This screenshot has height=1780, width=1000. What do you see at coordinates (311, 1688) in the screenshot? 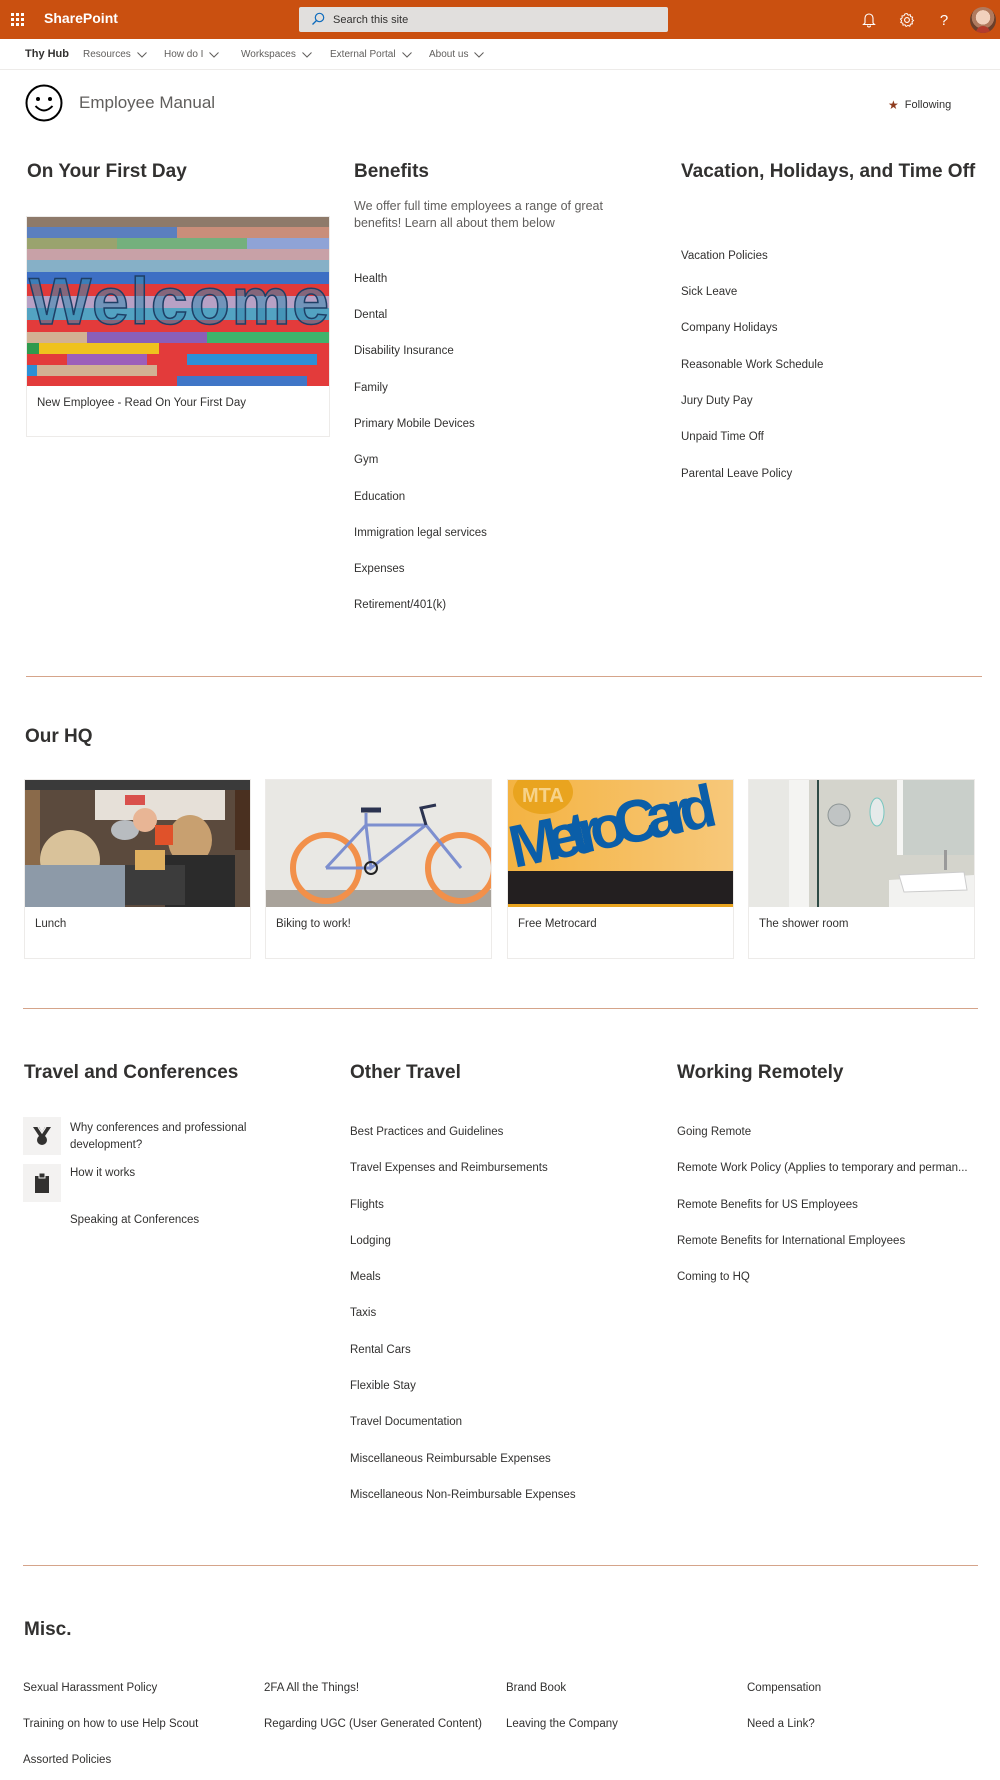
I see `misc-link: 2FA All the Things!` at bounding box center [311, 1688].